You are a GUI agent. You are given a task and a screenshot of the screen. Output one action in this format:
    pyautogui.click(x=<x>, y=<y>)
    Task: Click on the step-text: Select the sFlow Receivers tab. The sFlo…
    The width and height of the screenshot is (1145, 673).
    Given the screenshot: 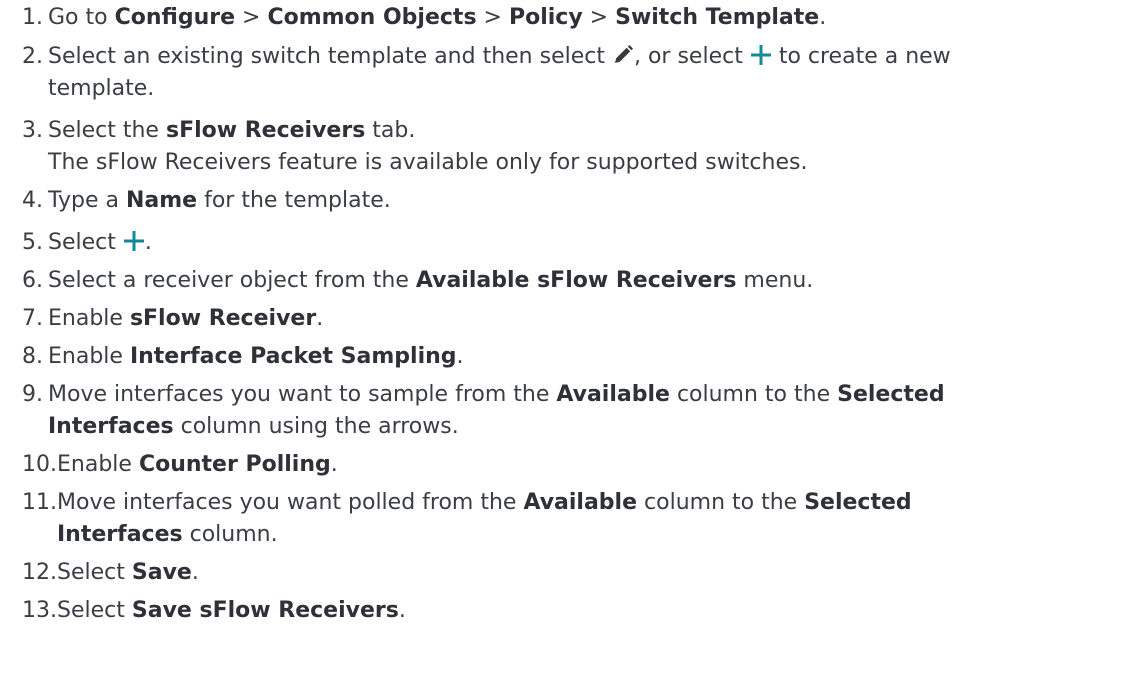 What is the action you would take?
    pyautogui.click(x=596, y=147)
    